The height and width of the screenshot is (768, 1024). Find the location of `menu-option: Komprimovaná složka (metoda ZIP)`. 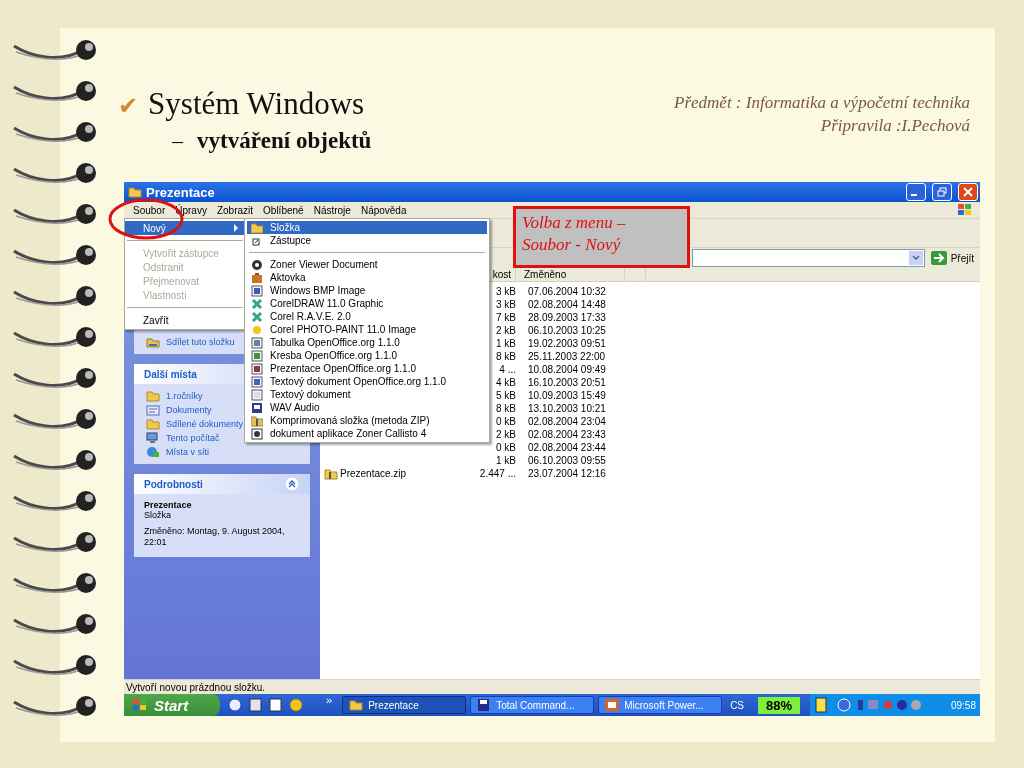

menu-option: Komprimovaná složka (metoda ZIP) is located at coordinates (367, 420).